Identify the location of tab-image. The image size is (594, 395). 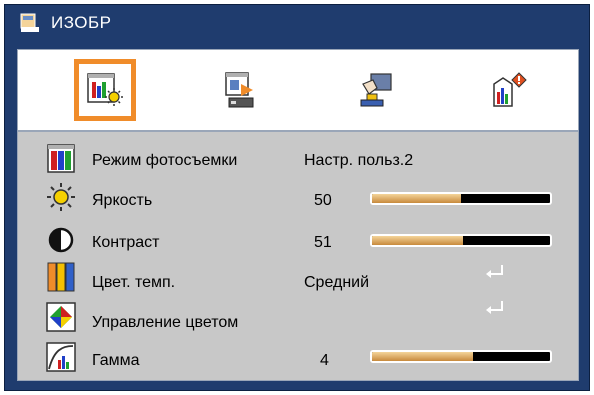
(105, 90).